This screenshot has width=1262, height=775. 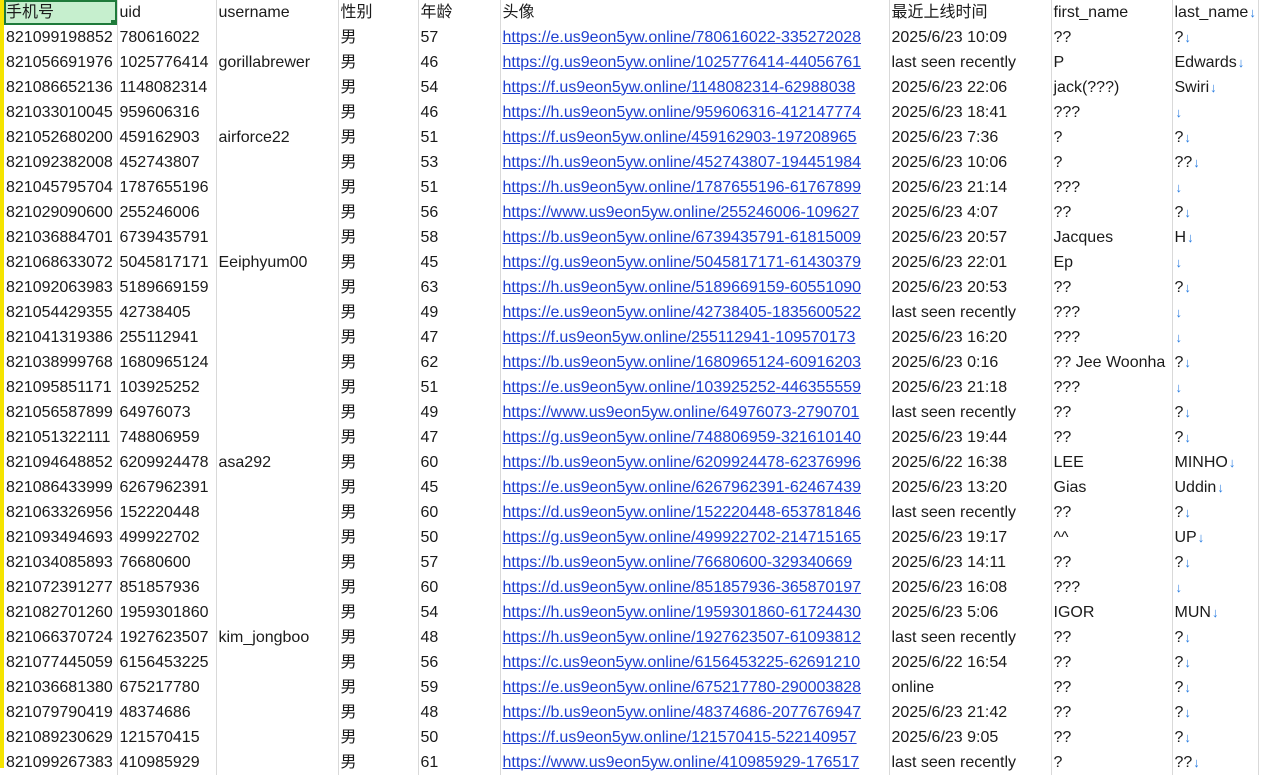 What do you see at coordinates (167, 62) in the screenshot?
I see `cell-uid: 1025776414` at bounding box center [167, 62].